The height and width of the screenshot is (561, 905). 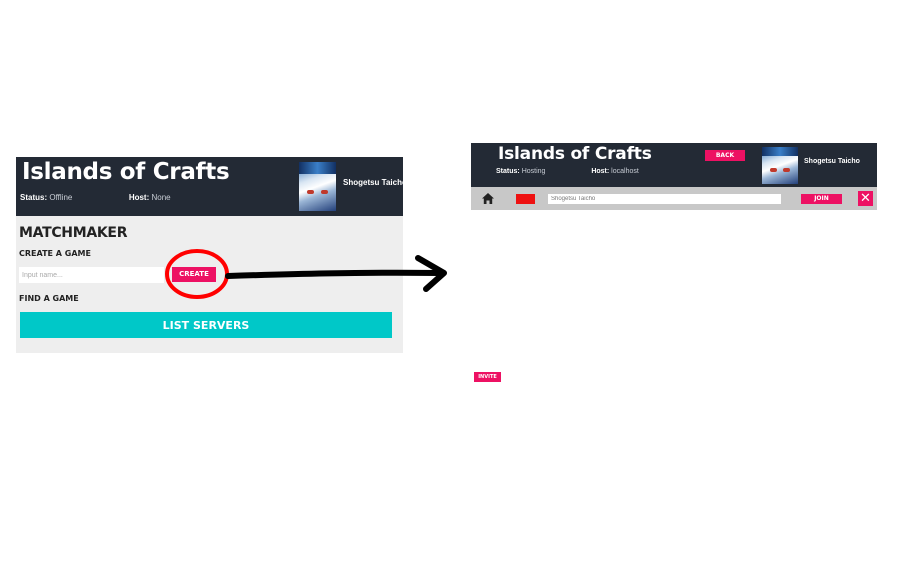 I want to click on arrow-head, so click(x=431, y=273).